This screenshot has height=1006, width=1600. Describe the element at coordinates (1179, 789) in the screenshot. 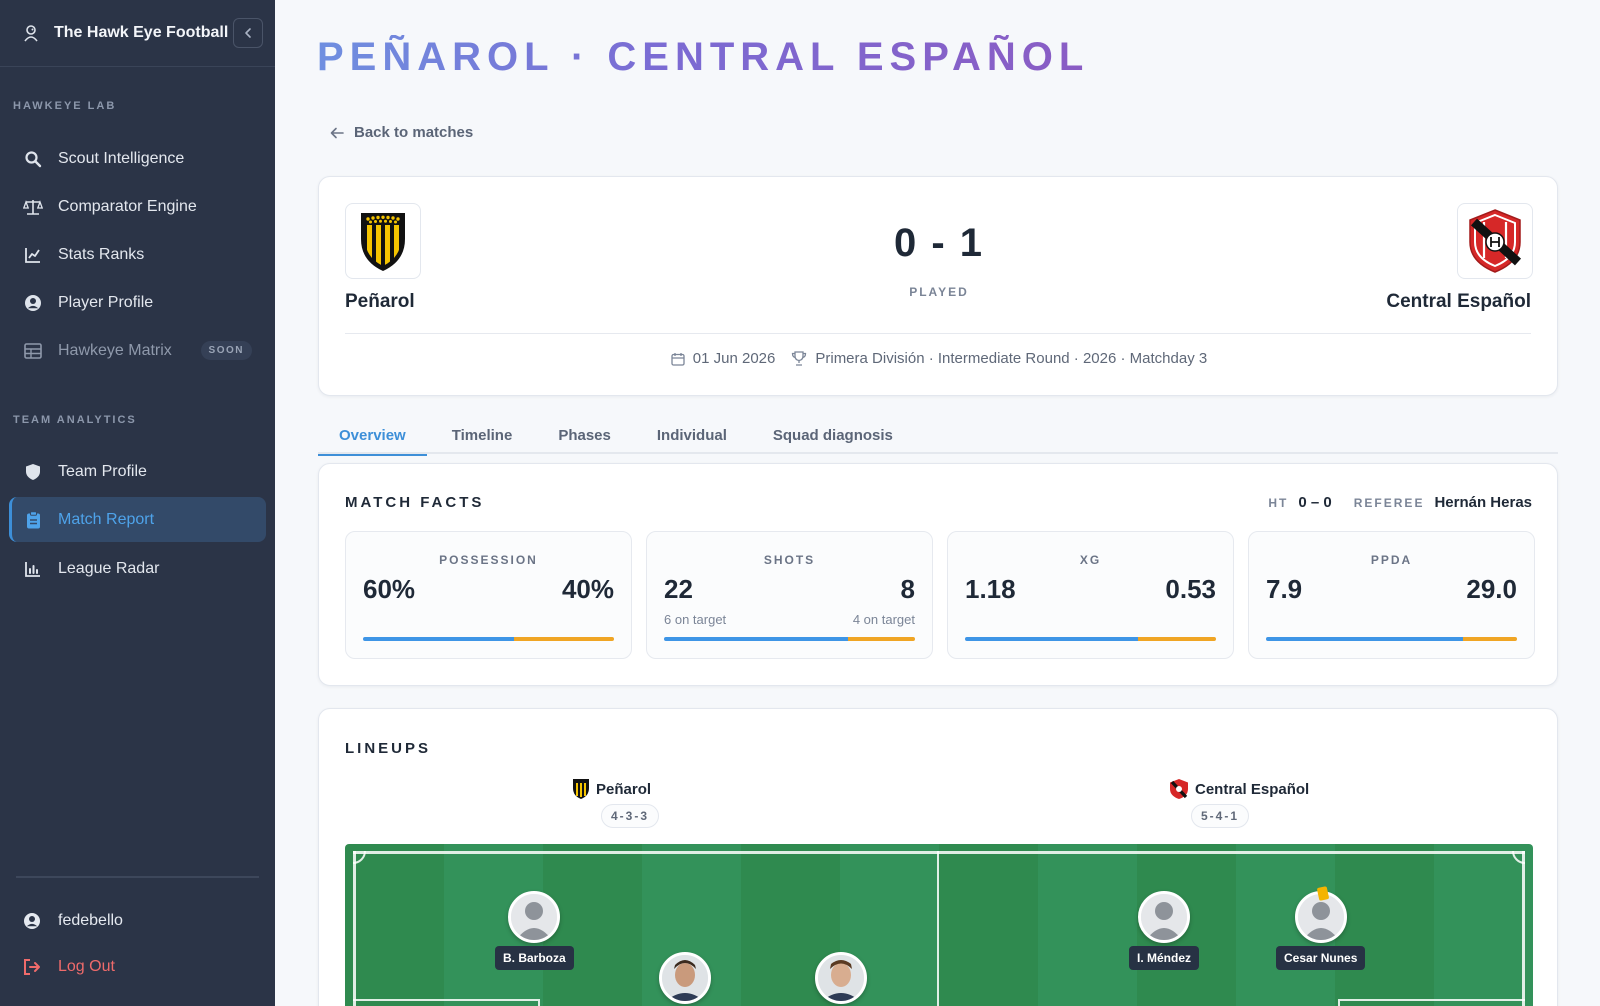

I see `central-espanol-mini-crest-icon` at that location.